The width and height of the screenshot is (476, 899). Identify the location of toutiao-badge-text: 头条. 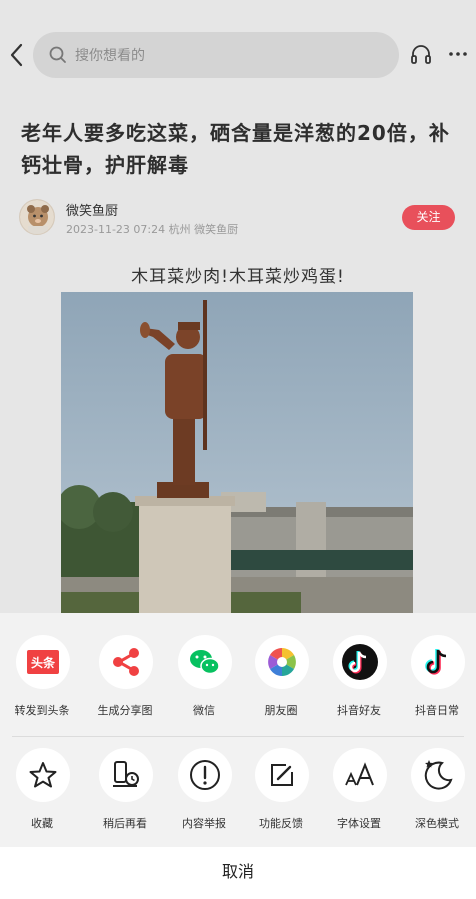
(43, 662).